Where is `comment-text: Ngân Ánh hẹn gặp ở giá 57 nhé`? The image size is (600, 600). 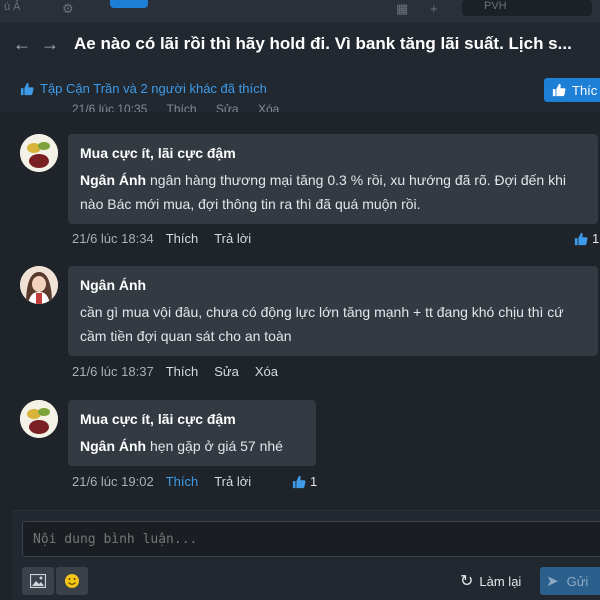
comment-text: Ngân Ánh hẹn gặp ở giá 57 nhé is located at coordinates (192, 446).